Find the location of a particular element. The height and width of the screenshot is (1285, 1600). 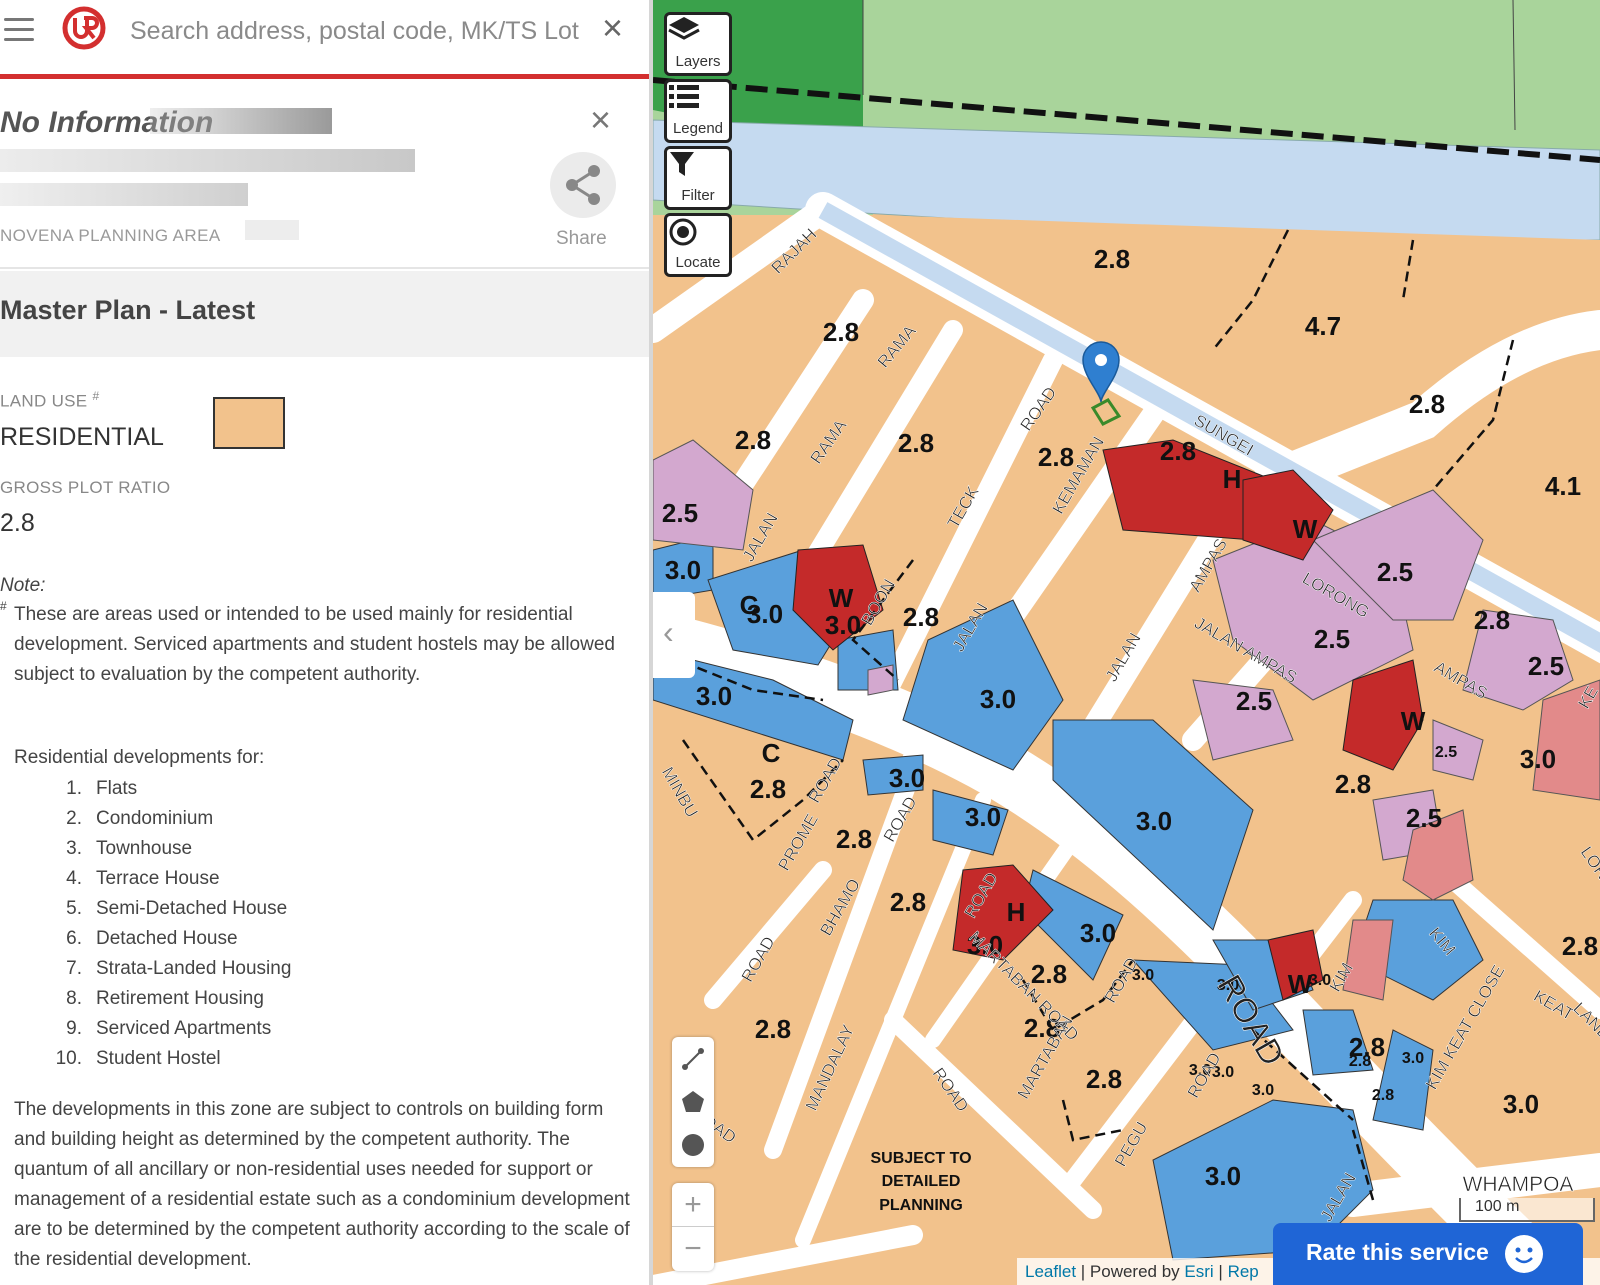

road-label: WHAMPOA is located at coordinates (1518, 1184).